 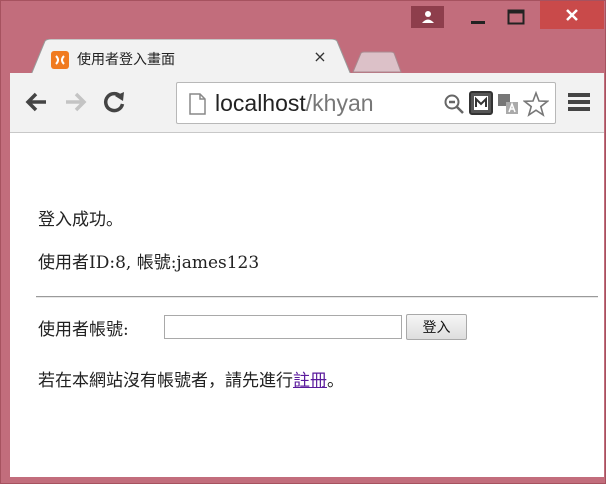 What do you see at coordinates (37, 102) in the screenshot?
I see `back-arrow-icon` at bounding box center [37, 102].